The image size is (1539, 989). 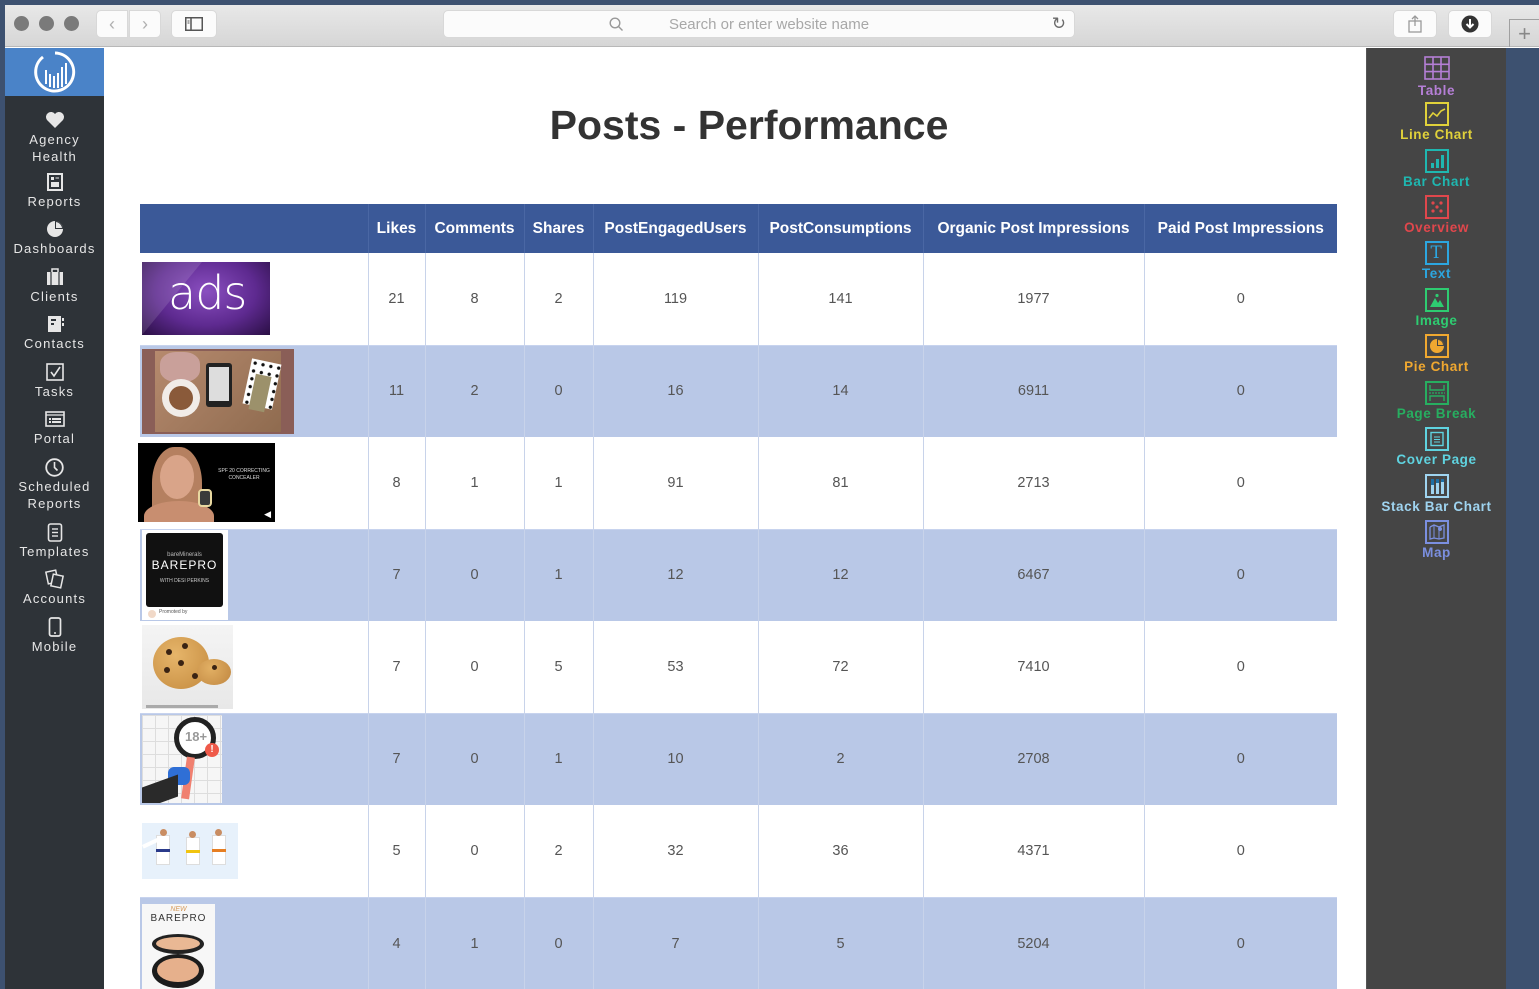 What do you see at coordinates (196, 737) in the screenshot?
I see `thumb-text: 18+` at bounding box center [196, 737].